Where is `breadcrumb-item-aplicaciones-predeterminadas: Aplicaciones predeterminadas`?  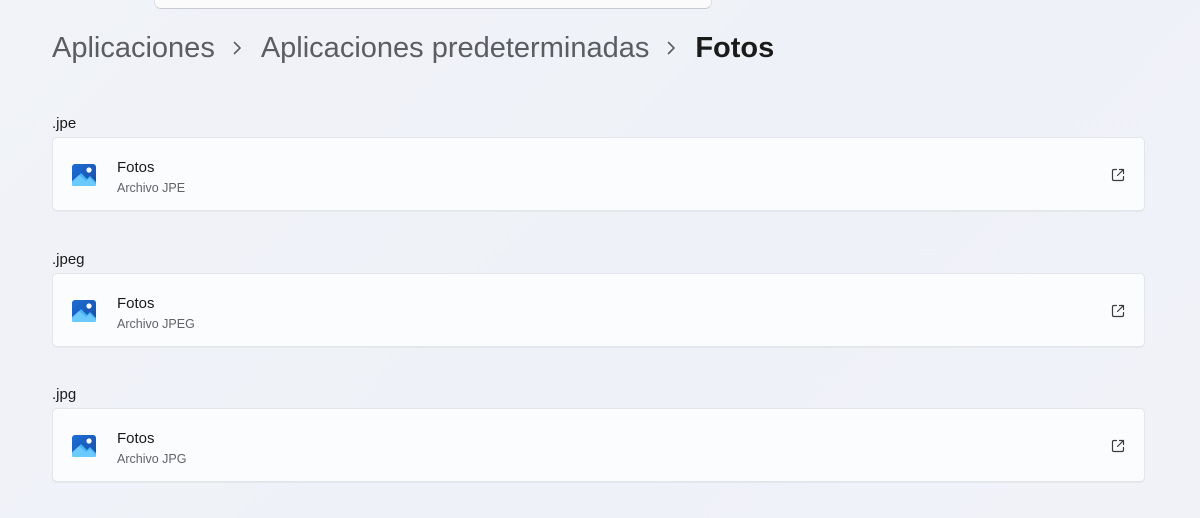
breadcrumb-item-aplicaciones-predeterminadas: Aplicaciones predeterminadas is located at coordinates (455, 48).